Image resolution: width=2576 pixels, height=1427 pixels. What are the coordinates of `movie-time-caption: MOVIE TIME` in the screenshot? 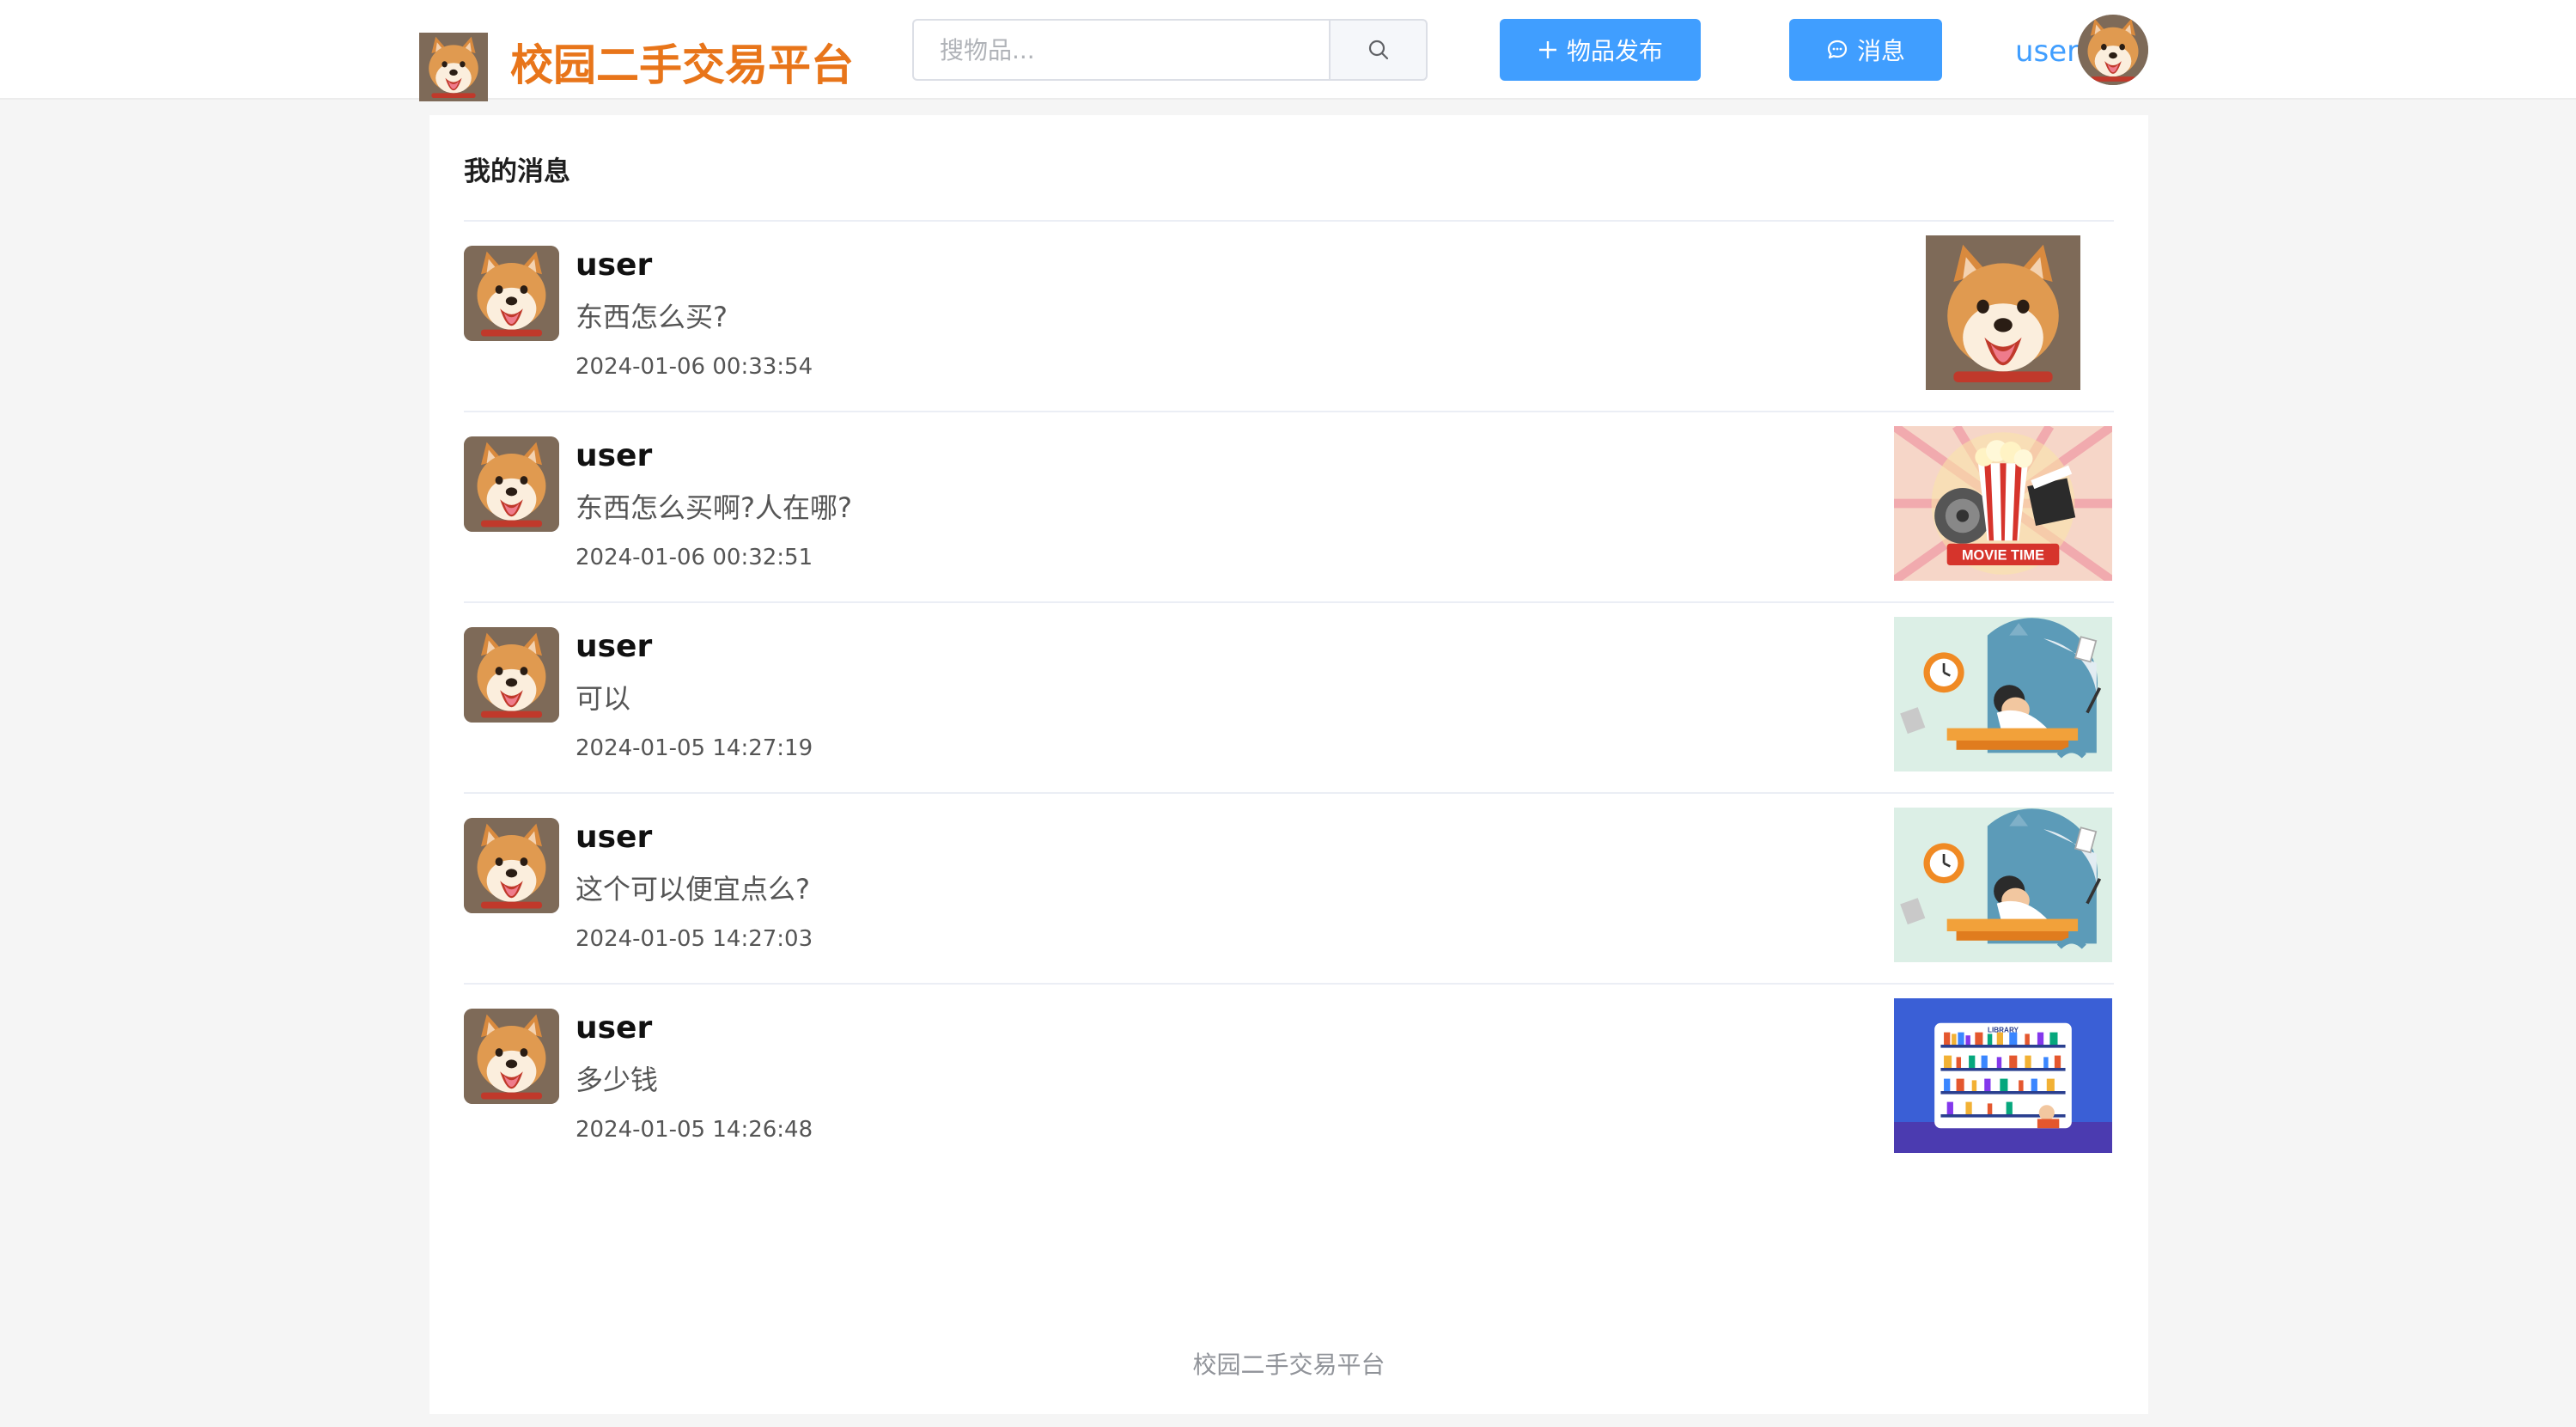 It's located at (2003, 556).